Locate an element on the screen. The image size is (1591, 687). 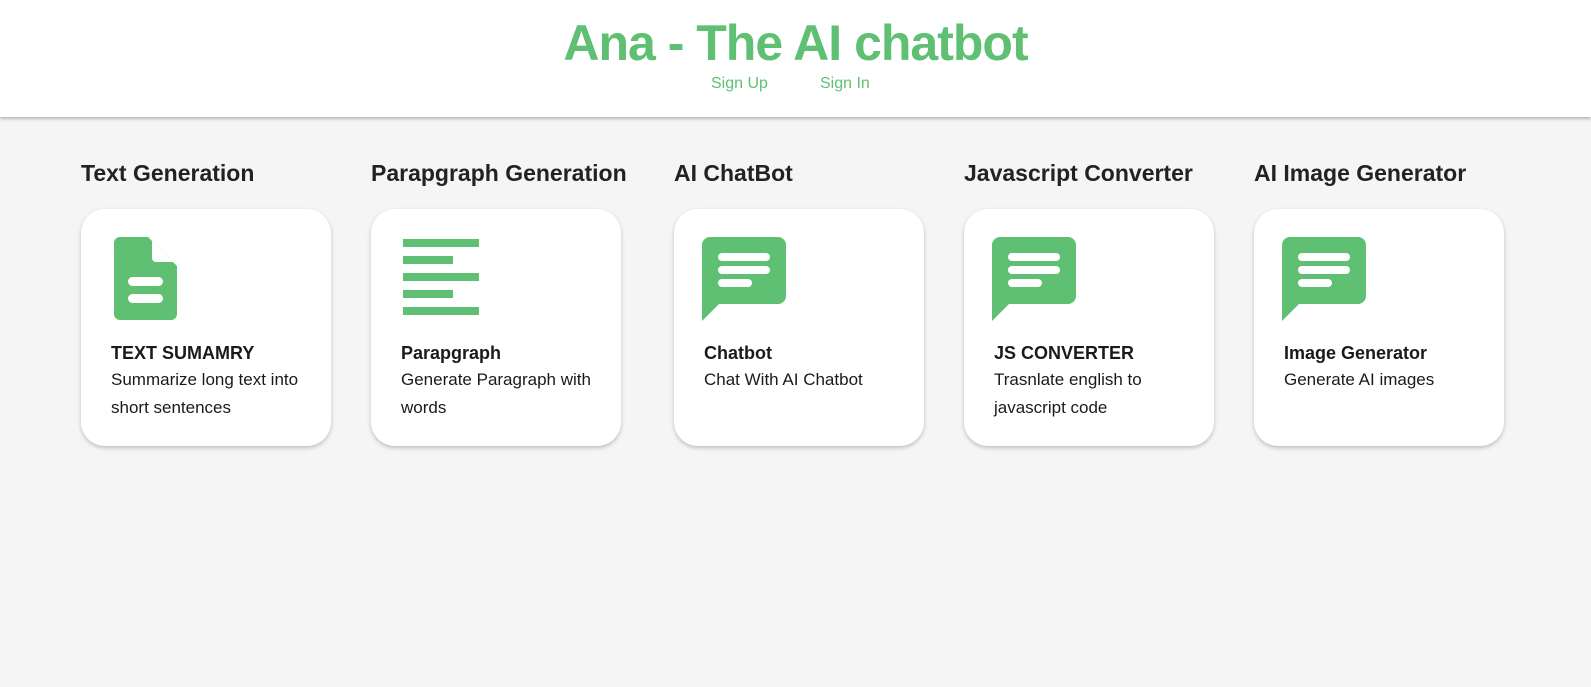
paragraph-card: Parapgraph Generate Paragraph with words is located at coordinates (496, 327).